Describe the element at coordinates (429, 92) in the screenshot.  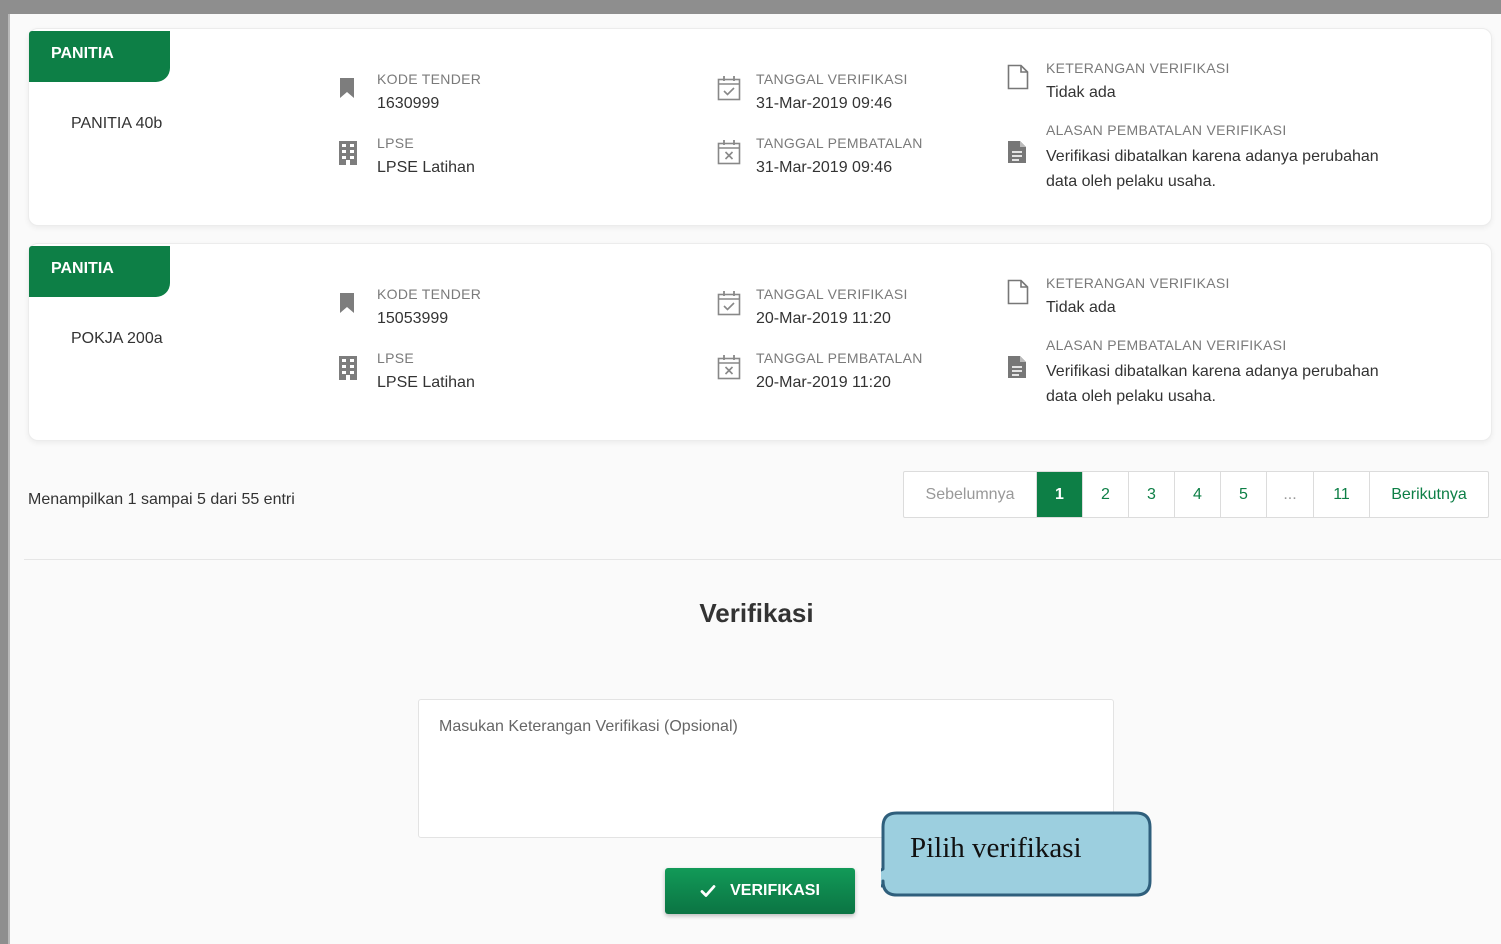
I see `kode-tender-field: KODE TENDER 1630999` at that location.